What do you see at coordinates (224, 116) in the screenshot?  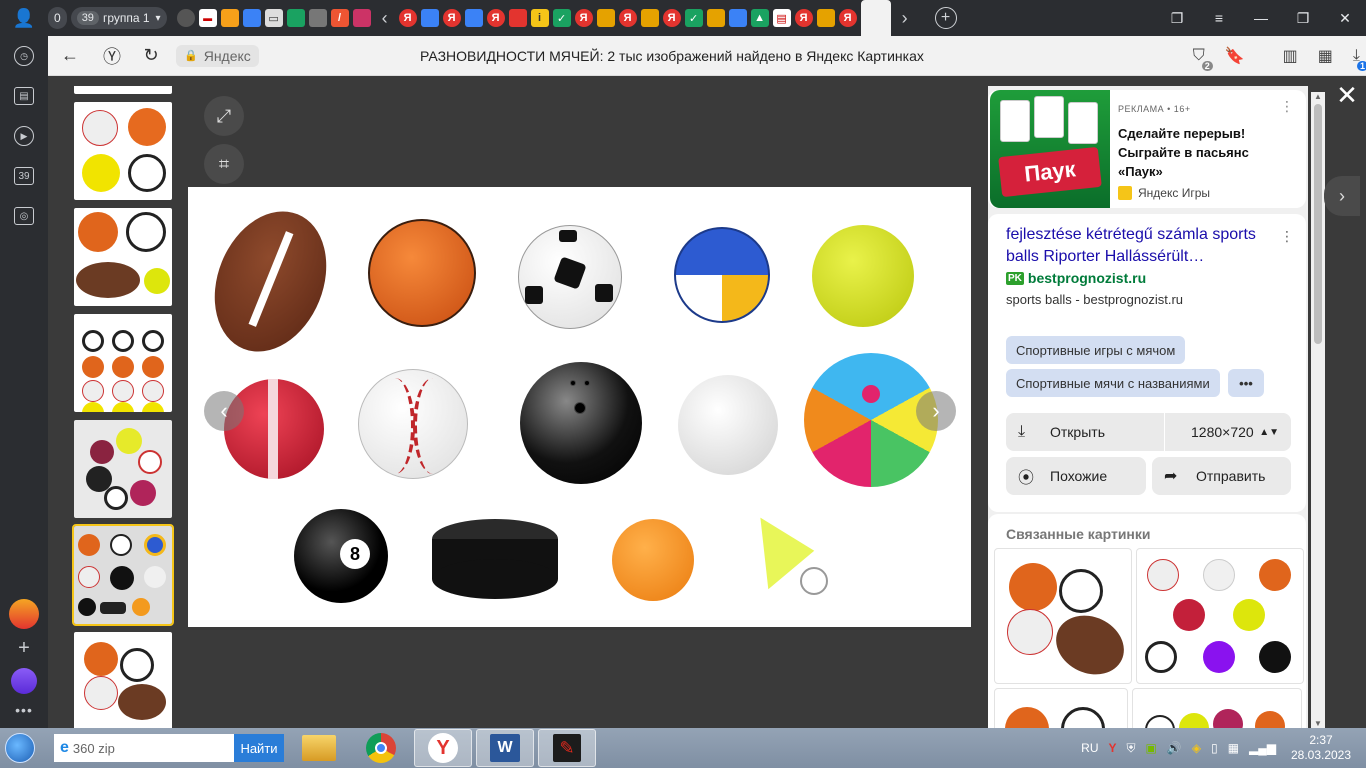 I see `fullscreen-button: ⤢` at bounding box center [224, 116].